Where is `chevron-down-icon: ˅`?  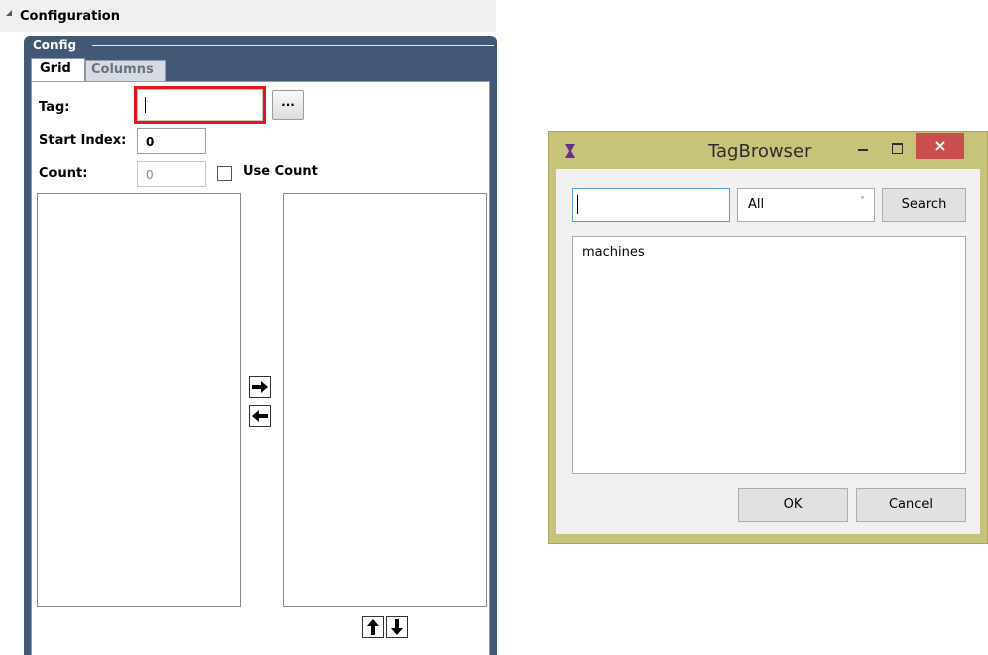
chevron-down-icon: ˅ is located at coordinates (862, 201).